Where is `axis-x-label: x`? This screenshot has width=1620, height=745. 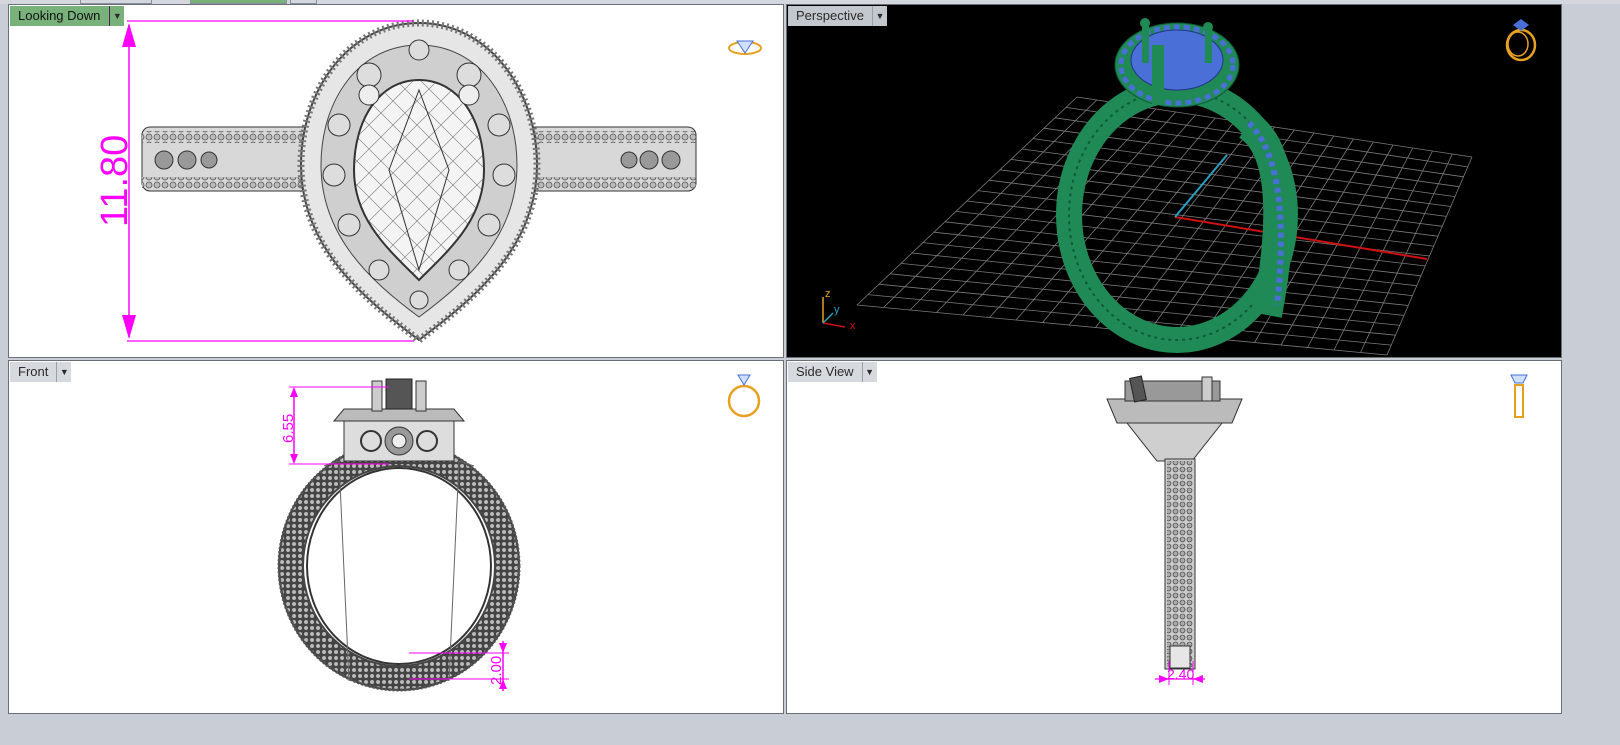
axis-x-label: x is located at coordinates (853, 326).